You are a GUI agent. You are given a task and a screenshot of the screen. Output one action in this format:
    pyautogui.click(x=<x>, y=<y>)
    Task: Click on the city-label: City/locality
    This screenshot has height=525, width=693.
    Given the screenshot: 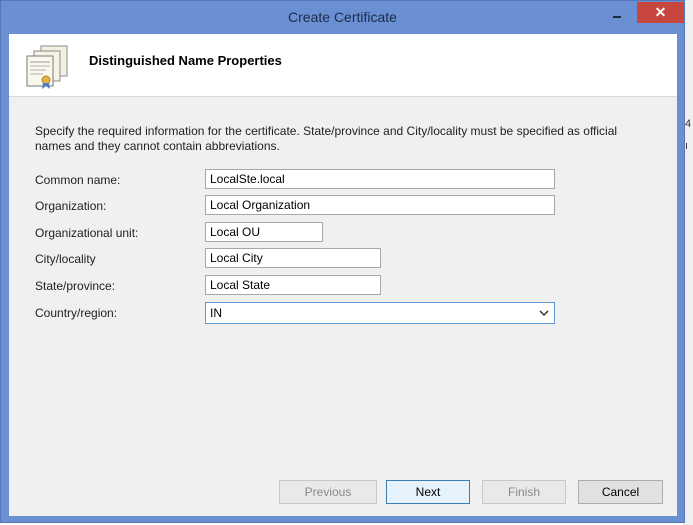 What is the action you would take?
    pyautogui.click(x=65, y=259)
    